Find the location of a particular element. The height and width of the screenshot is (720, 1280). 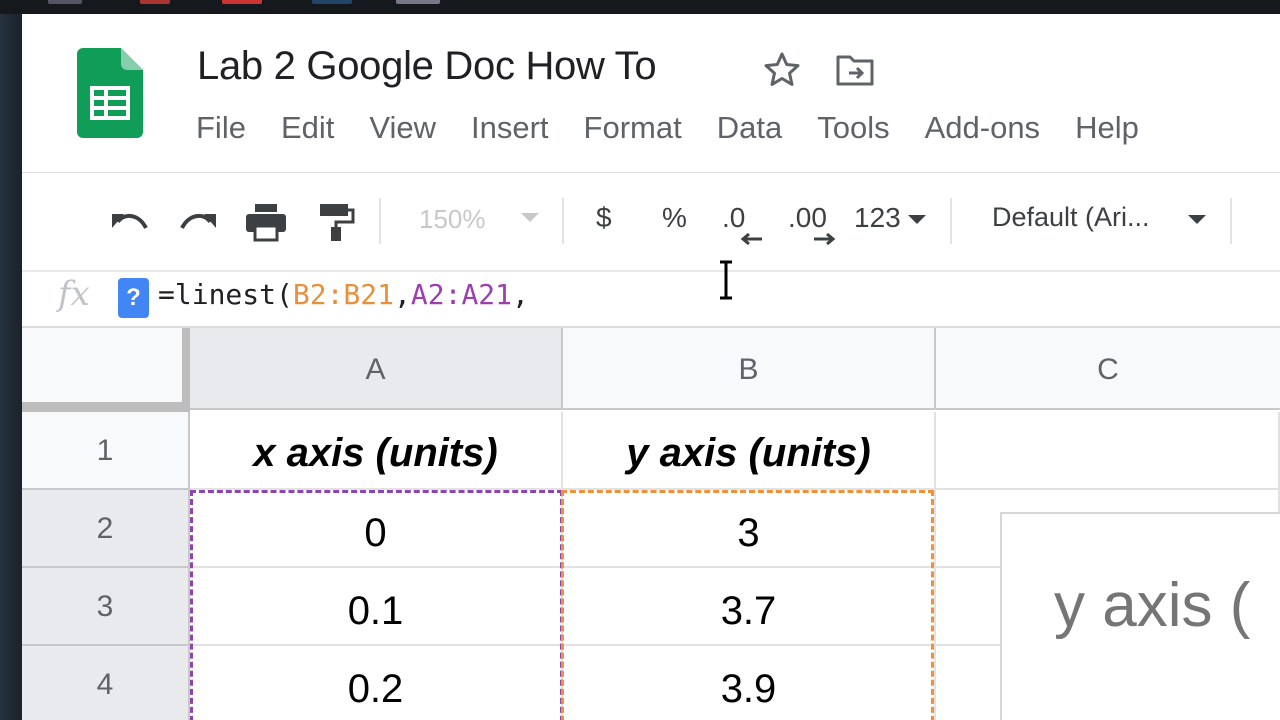

decrease-decimal-button: .0 is located at coordinates (733, 218).